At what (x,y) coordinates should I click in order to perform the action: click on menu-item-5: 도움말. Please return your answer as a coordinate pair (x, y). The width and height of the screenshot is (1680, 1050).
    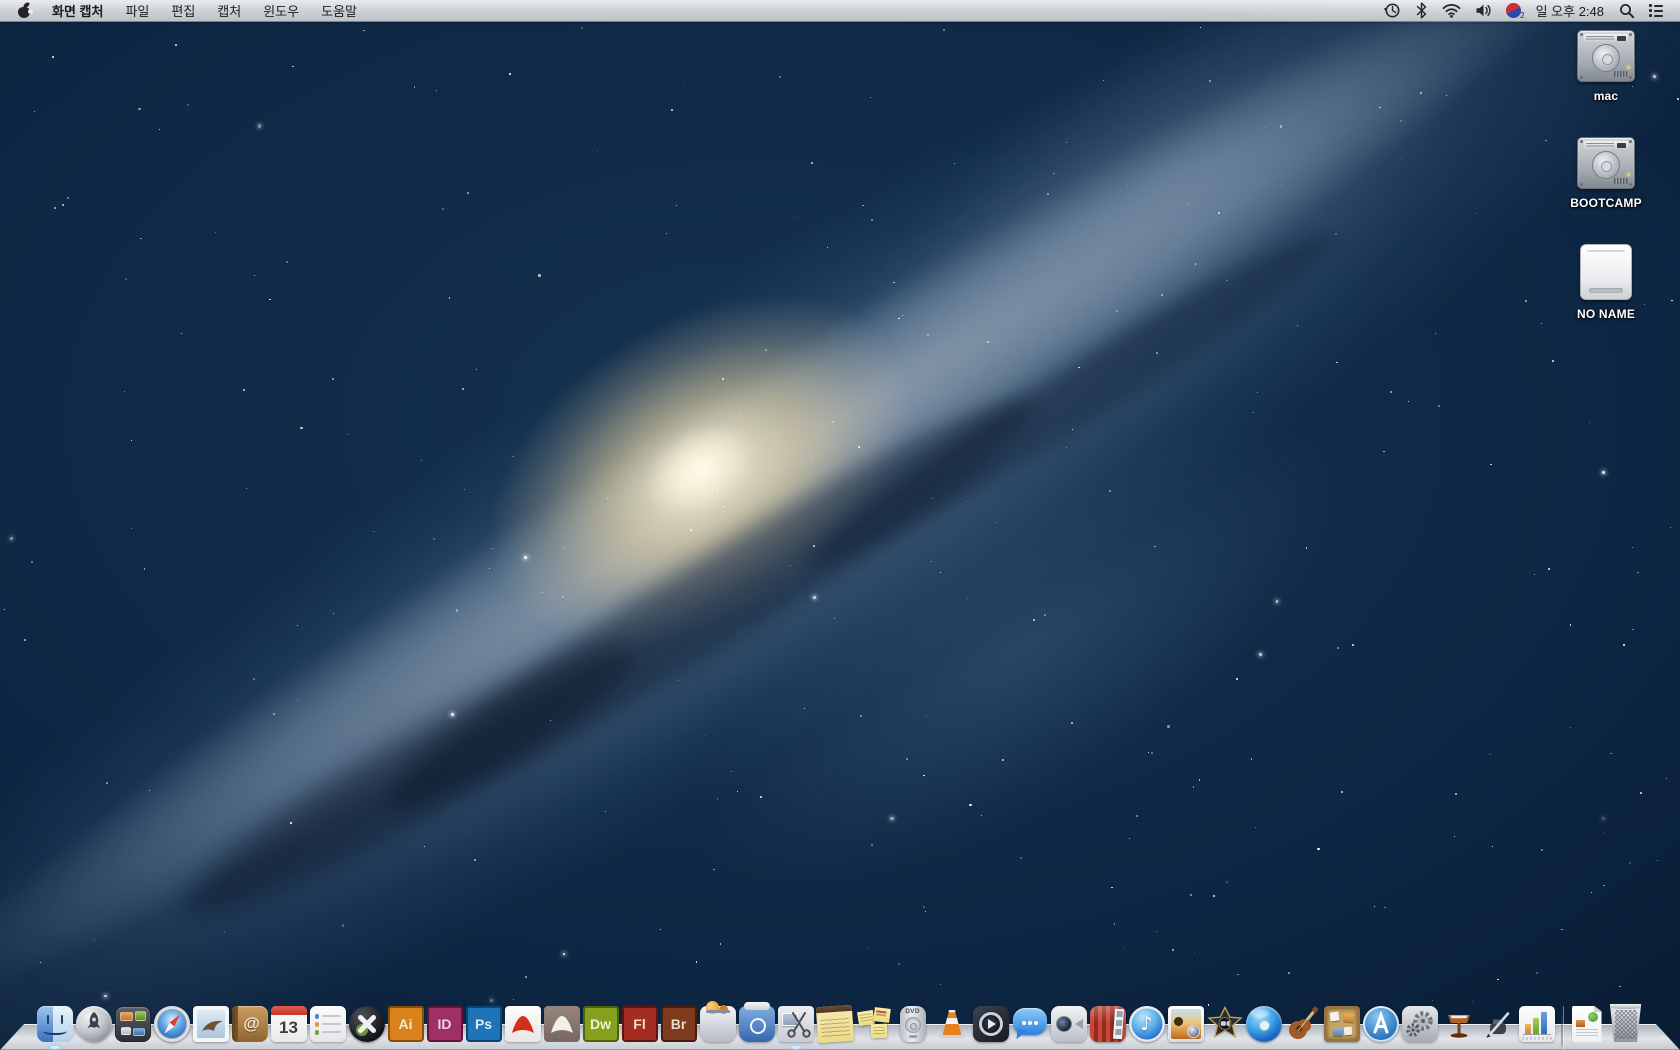
    Looking at the image, I should click on (339, 10).